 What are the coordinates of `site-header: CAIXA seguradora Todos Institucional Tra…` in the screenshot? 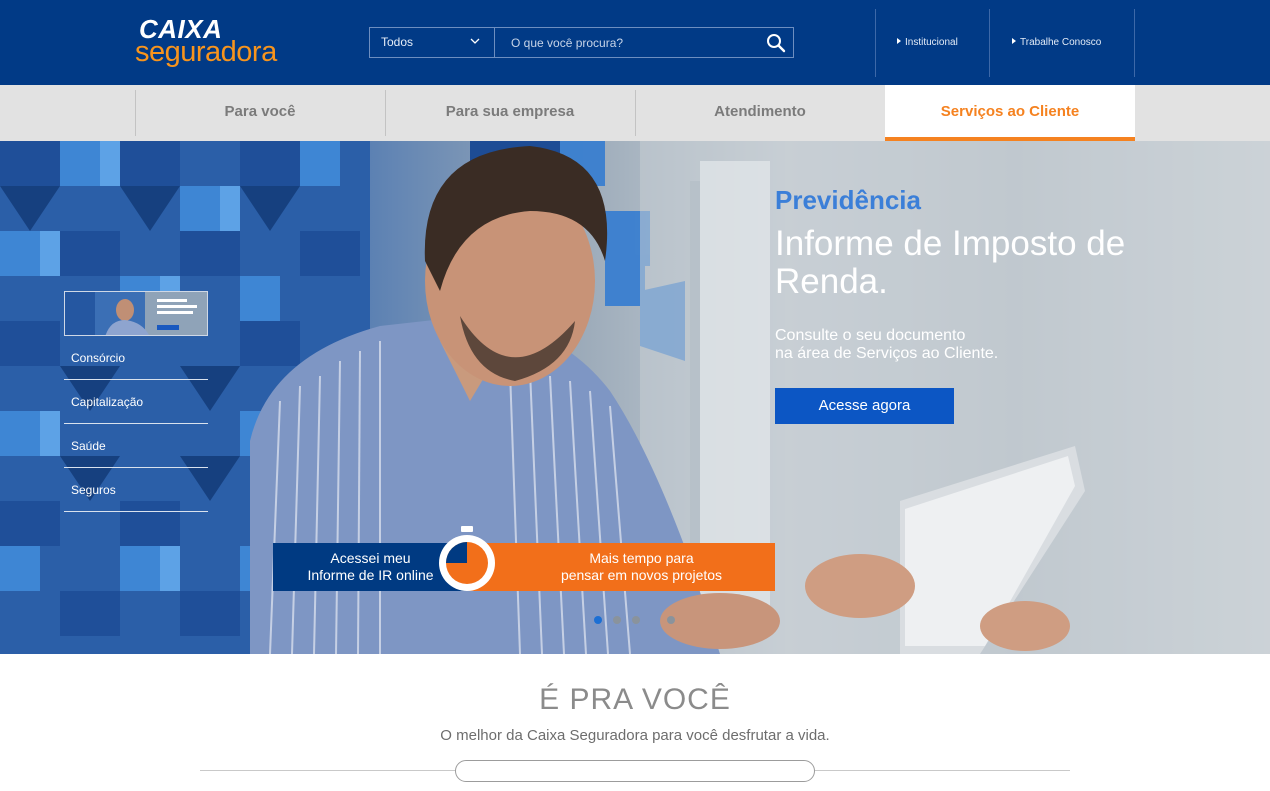 It's located at (635, 42).